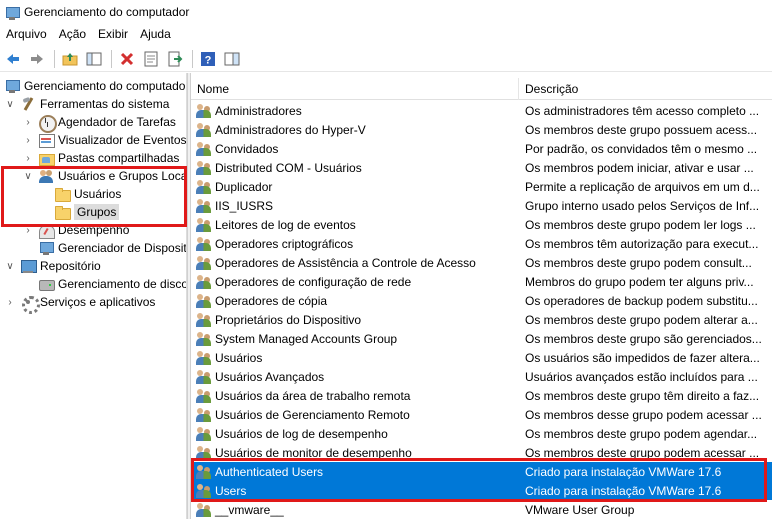 This screenshot has width=772, height=519. Describe the element at coordinates (122, 140) in the screenshot. I see `tree-item-label: Visualizador de Eventos` at that location.